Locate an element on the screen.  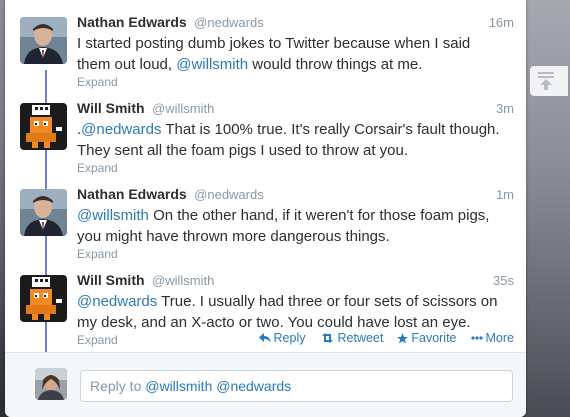
timestamp: 35s is located at coordinates (503, 280).